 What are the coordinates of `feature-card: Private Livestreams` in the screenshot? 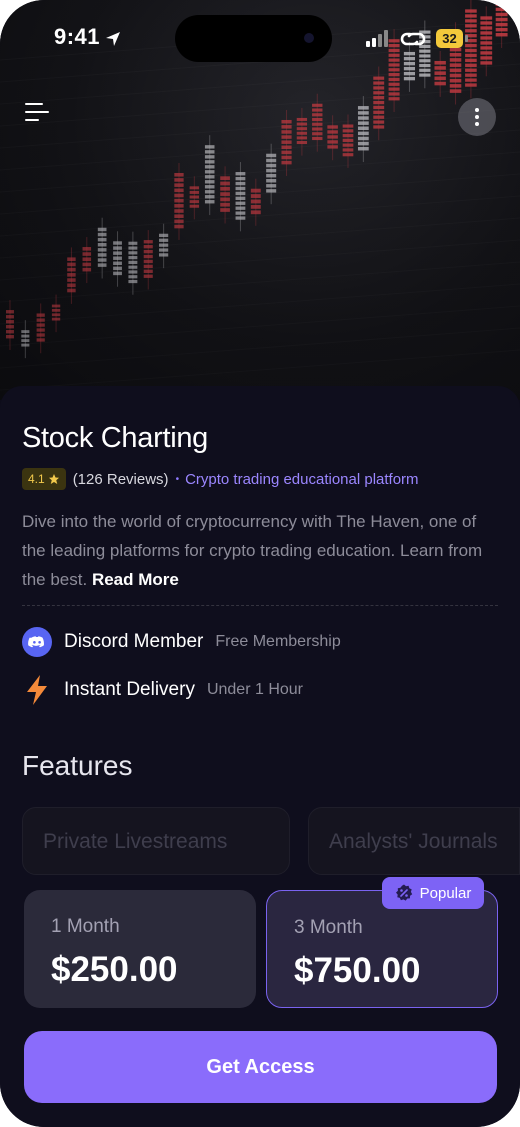 It's located at (156, 841).